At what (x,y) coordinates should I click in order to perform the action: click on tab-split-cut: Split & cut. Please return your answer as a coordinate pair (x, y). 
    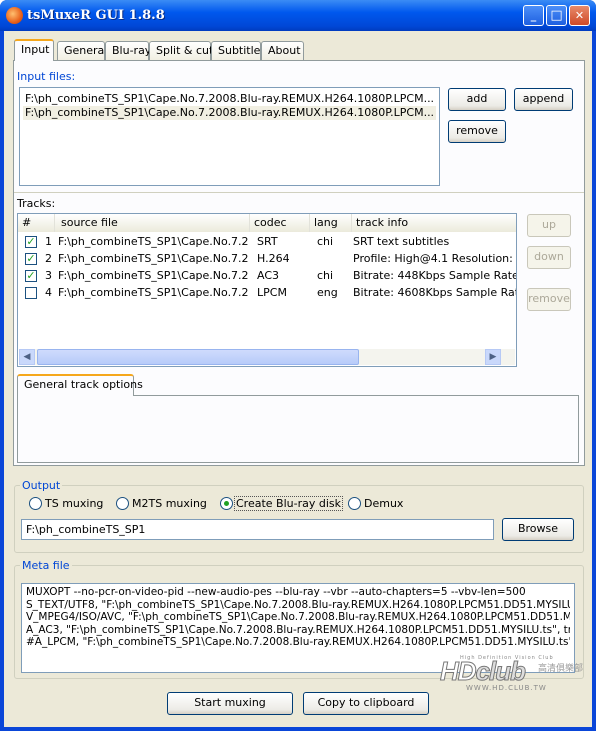
    Looking at the image, I should click on (181, 50).